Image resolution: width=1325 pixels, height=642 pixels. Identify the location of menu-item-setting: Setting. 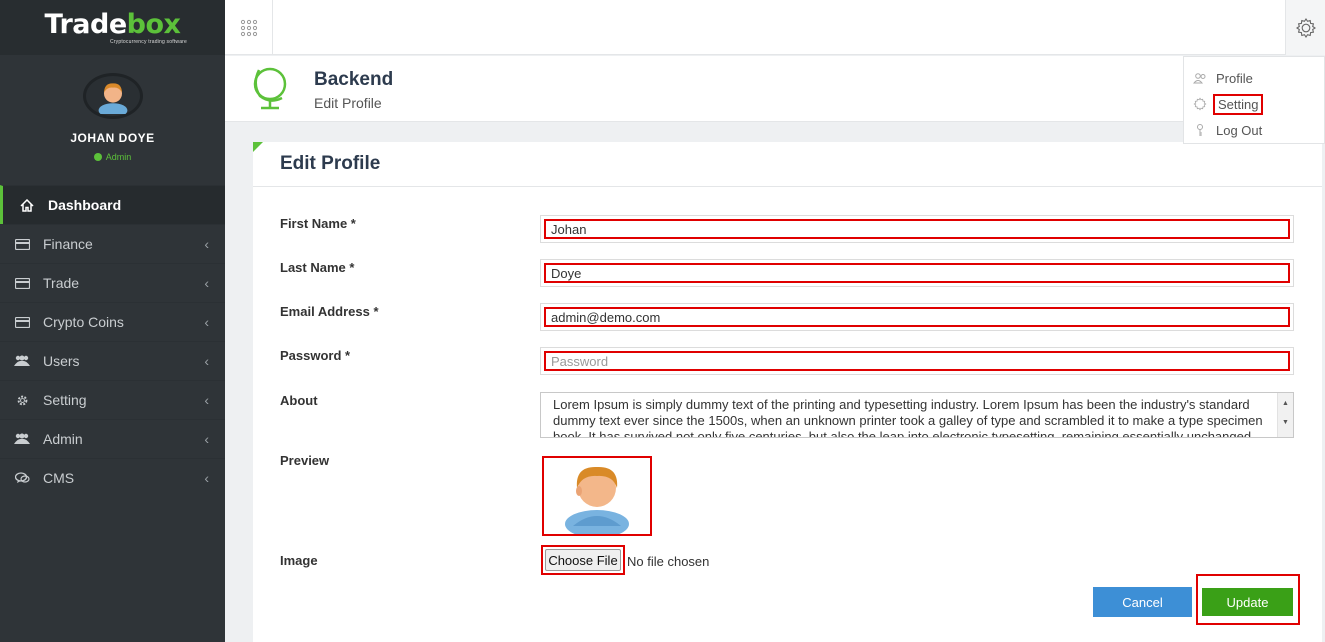
(1254, 104).